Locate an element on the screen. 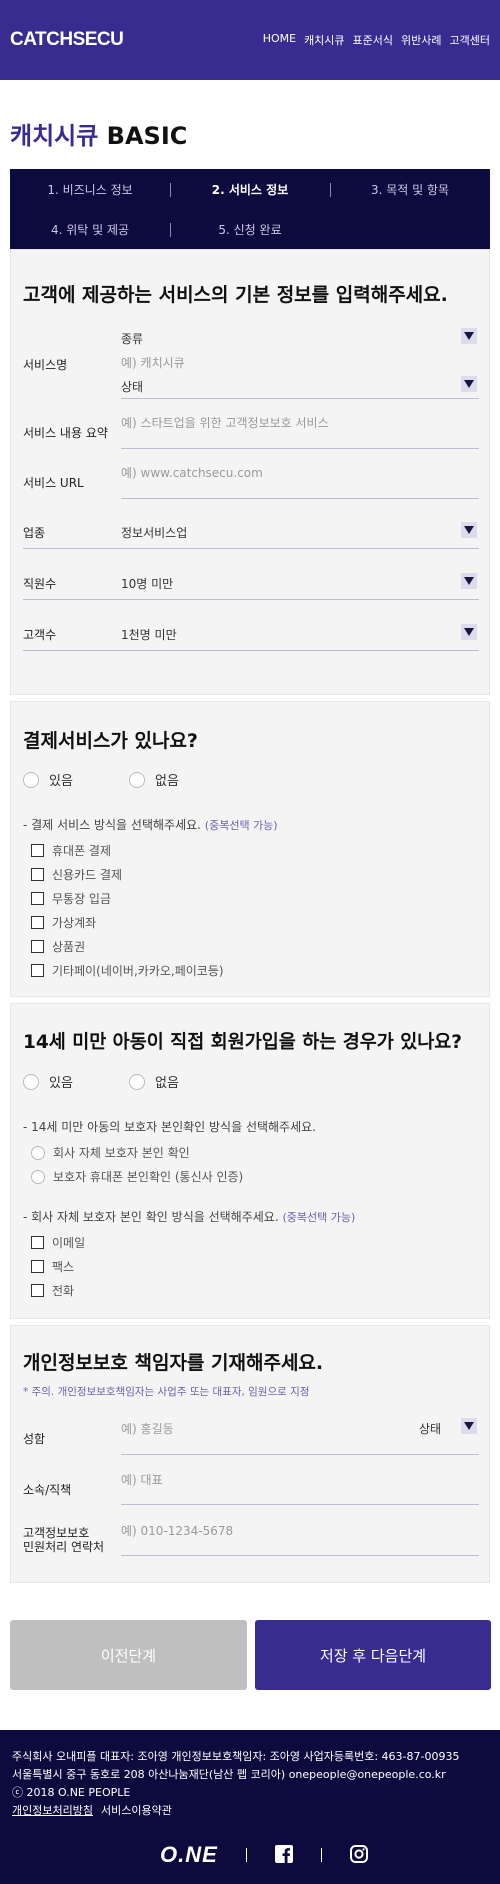 The width and height of the screenshot is (500, 1884). save-next-button: 저장 후 다음단계 is located at coordinates (373, 1655).